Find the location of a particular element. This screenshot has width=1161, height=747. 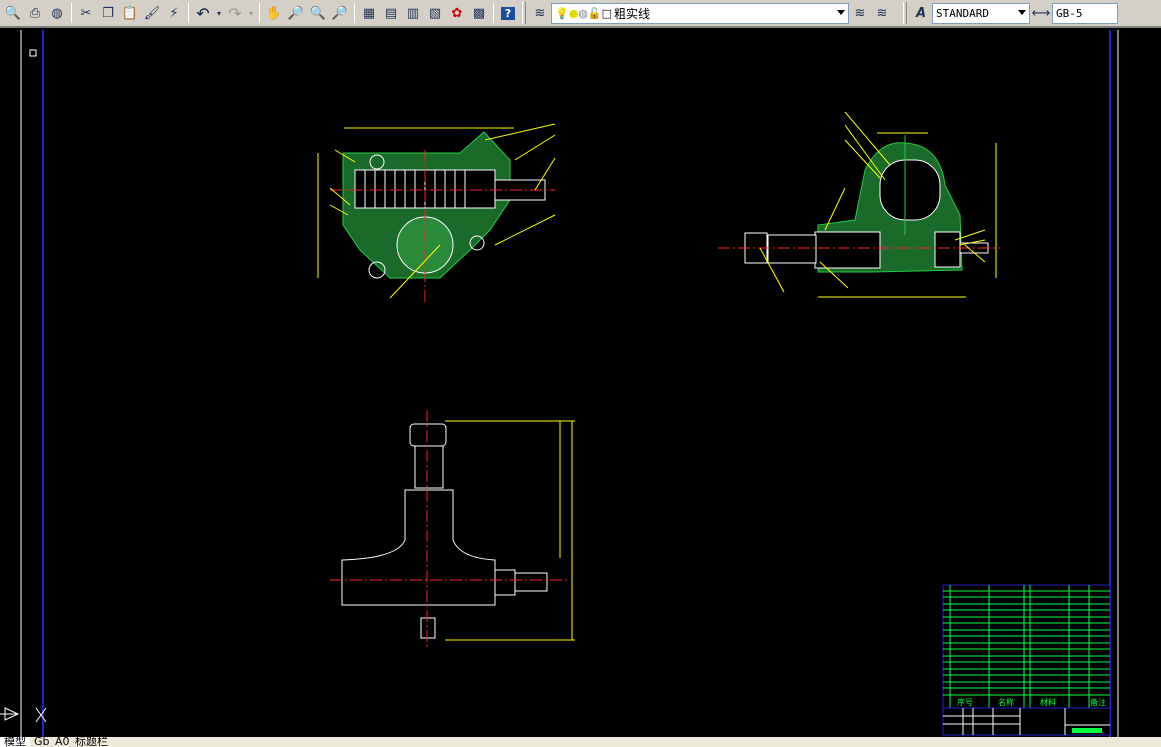

input-shaft is located at coordinates (531, 582).